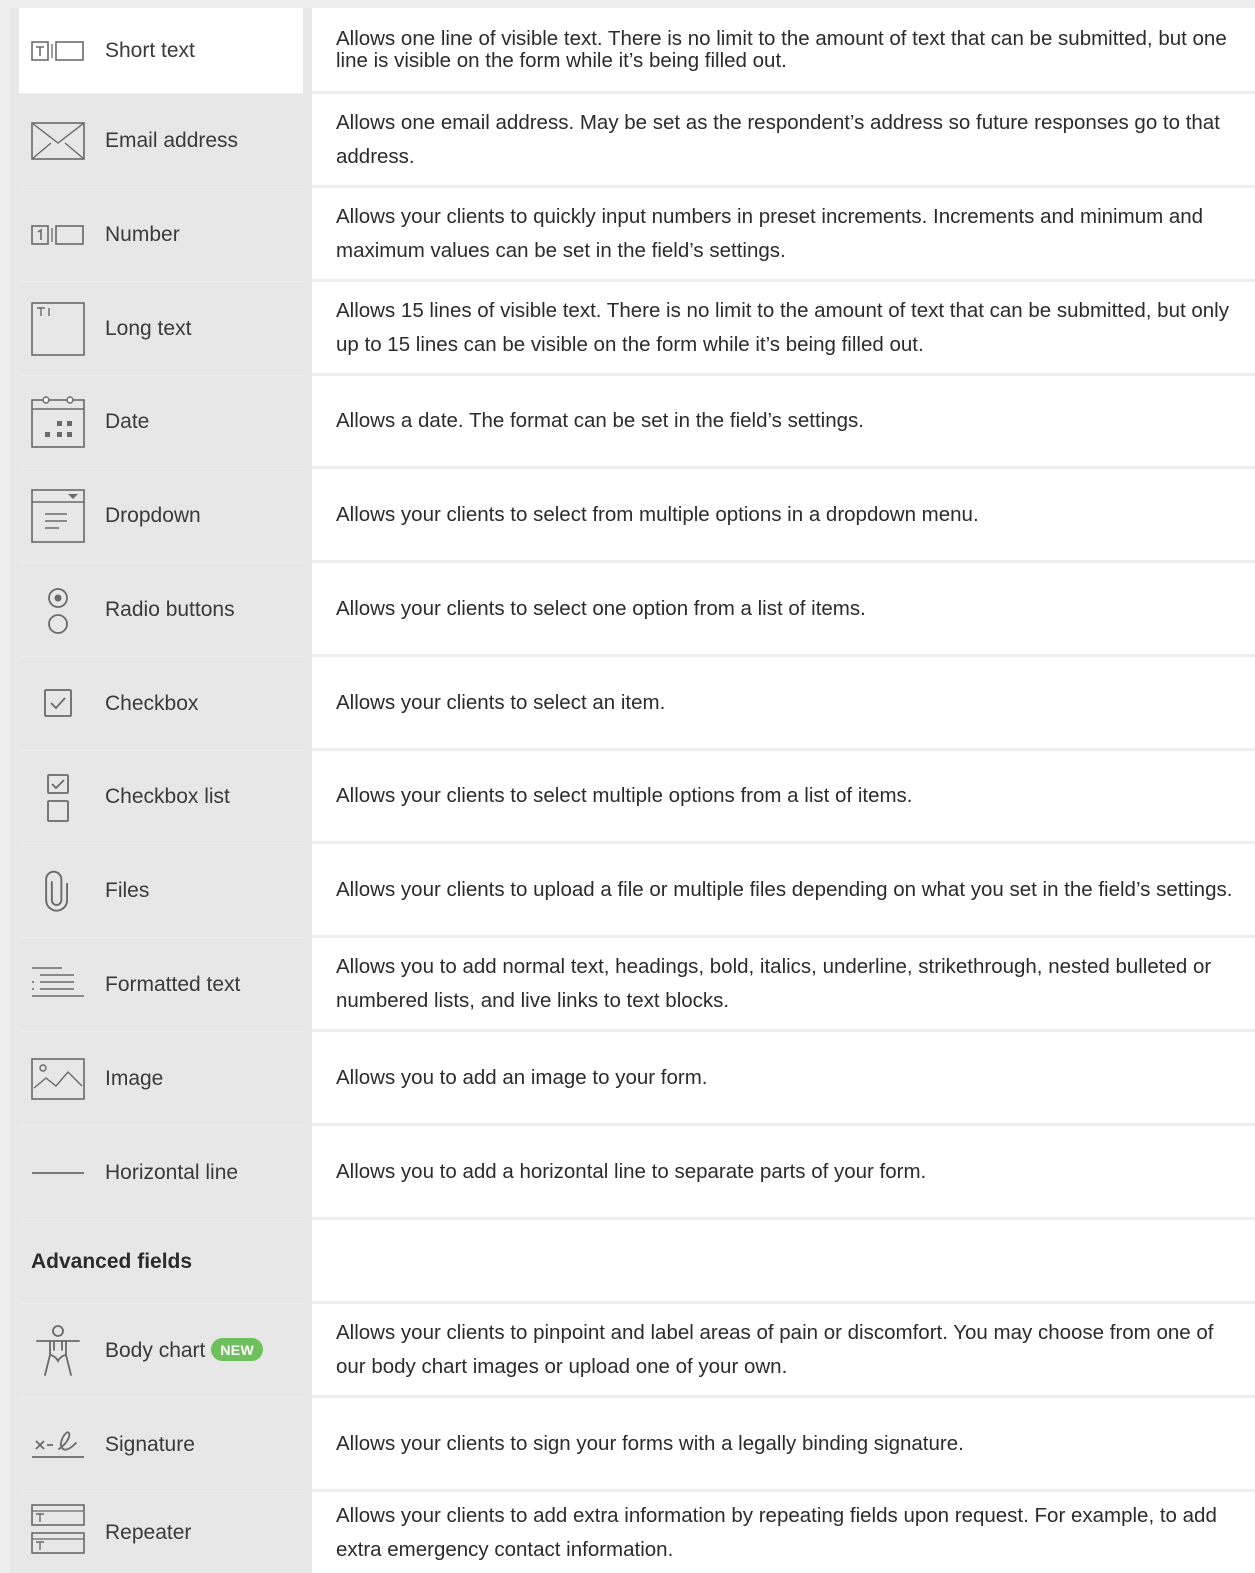 This screenshot has height=1573, width=1255. Describe the element at coordinates (112, 1261) in the screenshot. I see `advanced-fields-heading: Advanced fields` at that location.